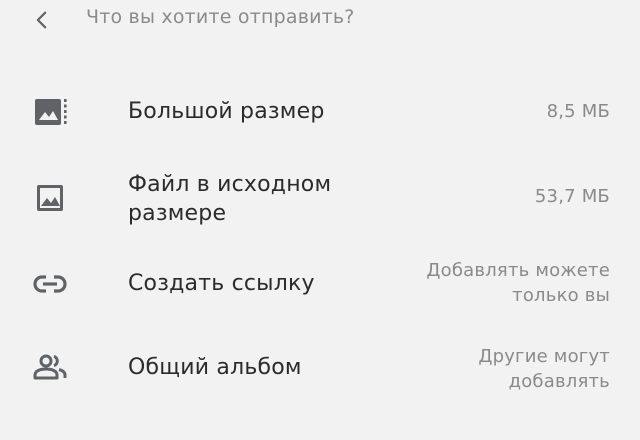 The height and width of the screenshot is (440, 640). I want to click on option-size: 53,7 МБ, so click(572, 196).